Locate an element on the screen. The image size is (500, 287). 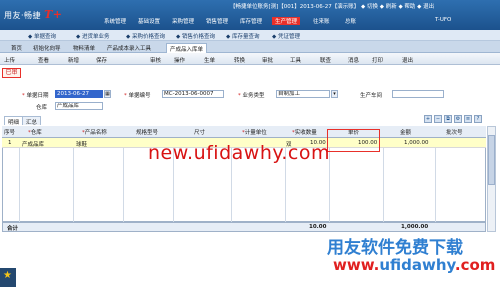
logo-suffix: T+ is located at coordinates (53, 14).